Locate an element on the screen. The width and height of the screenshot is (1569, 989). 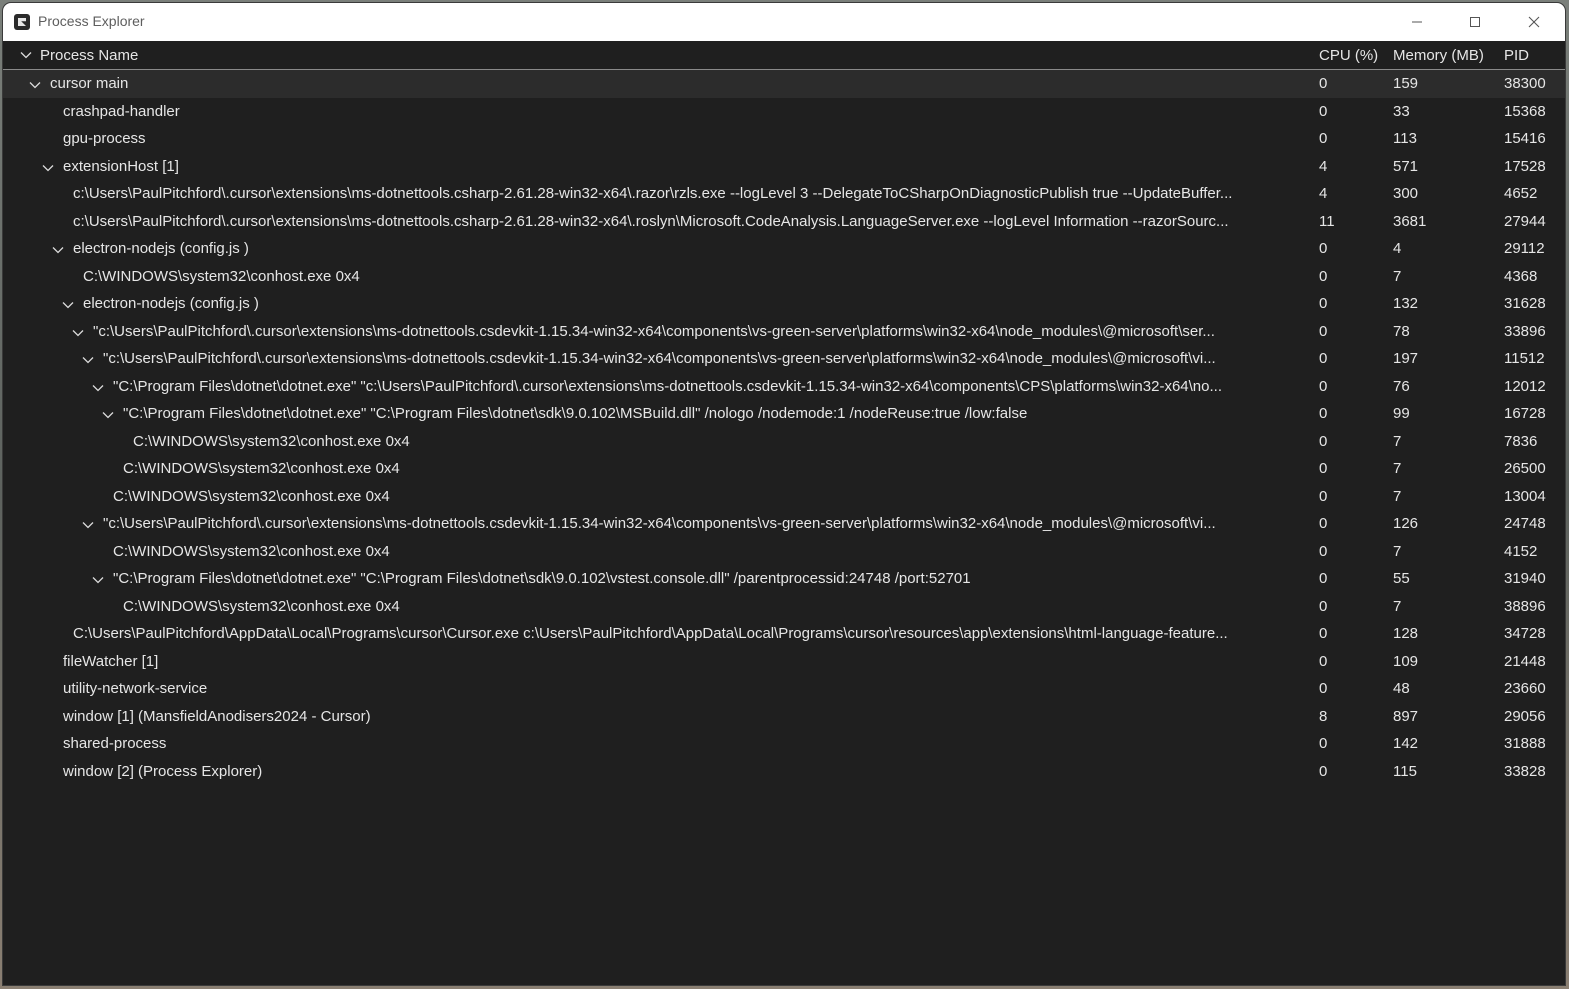
memory-value: 897 is located at coordinates (1406, 716).